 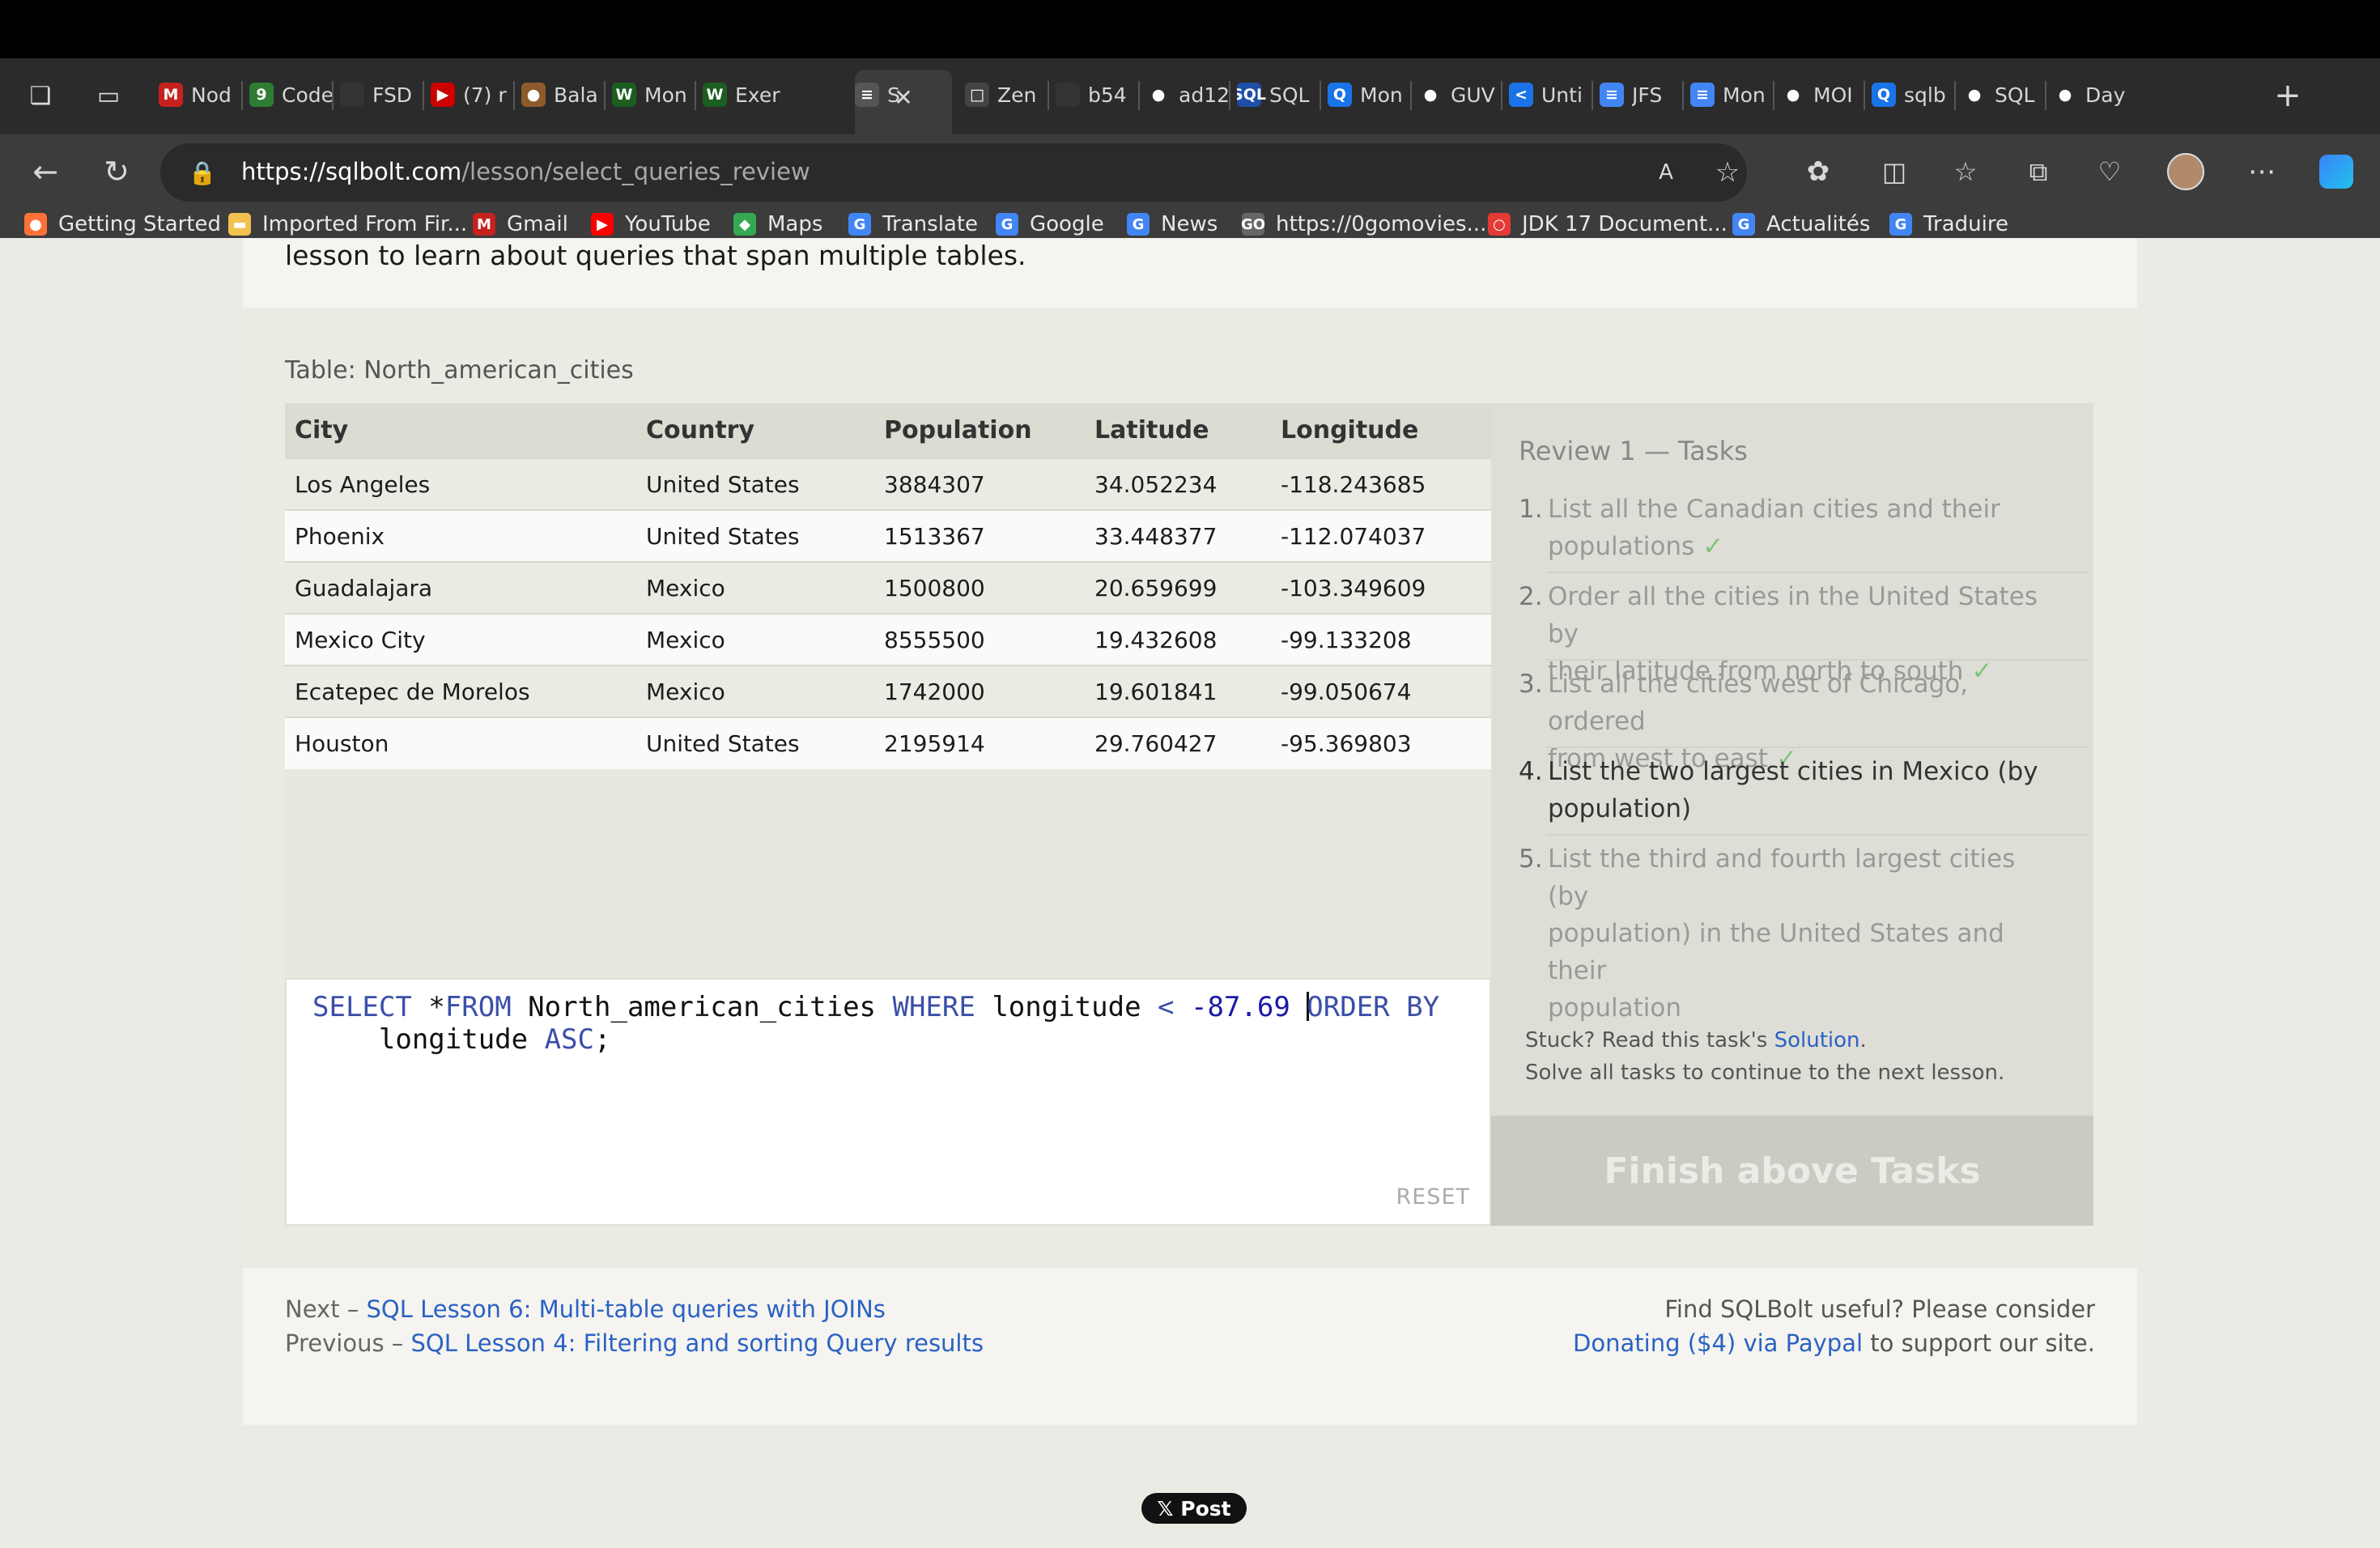 I want to click on table-cell: United States, so click(x=755, y=535).